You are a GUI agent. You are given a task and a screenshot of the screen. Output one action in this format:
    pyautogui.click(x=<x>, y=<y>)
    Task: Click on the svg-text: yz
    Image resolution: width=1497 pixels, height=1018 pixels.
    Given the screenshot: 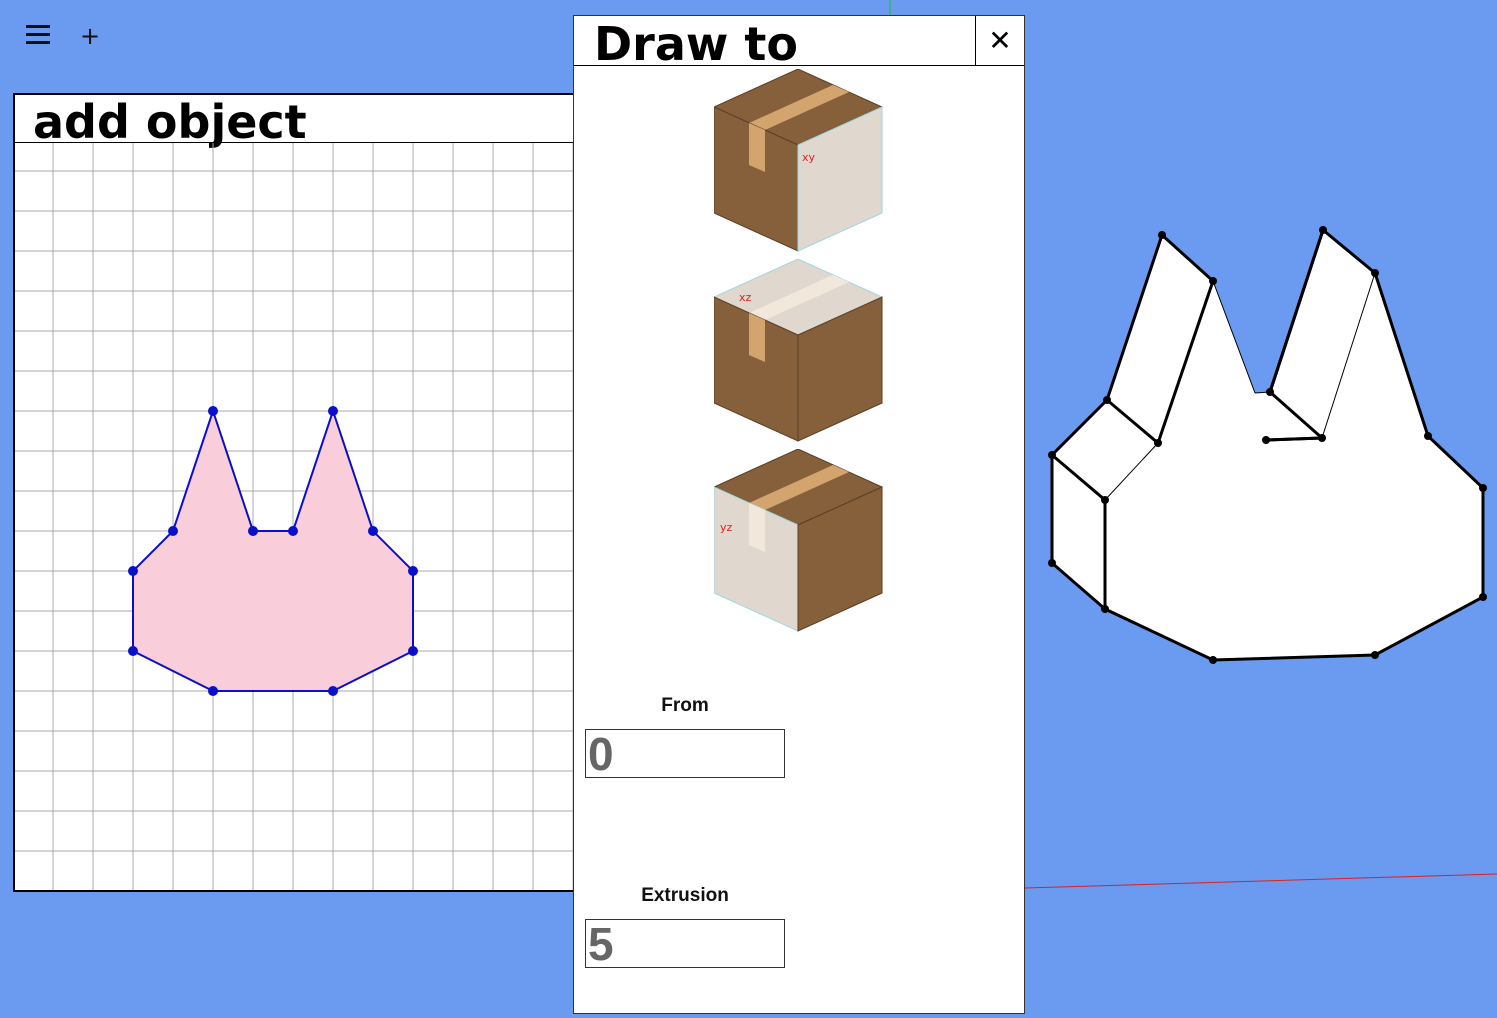 What is the action you would take?
    pyautogui.click(x=726, y=527)
    